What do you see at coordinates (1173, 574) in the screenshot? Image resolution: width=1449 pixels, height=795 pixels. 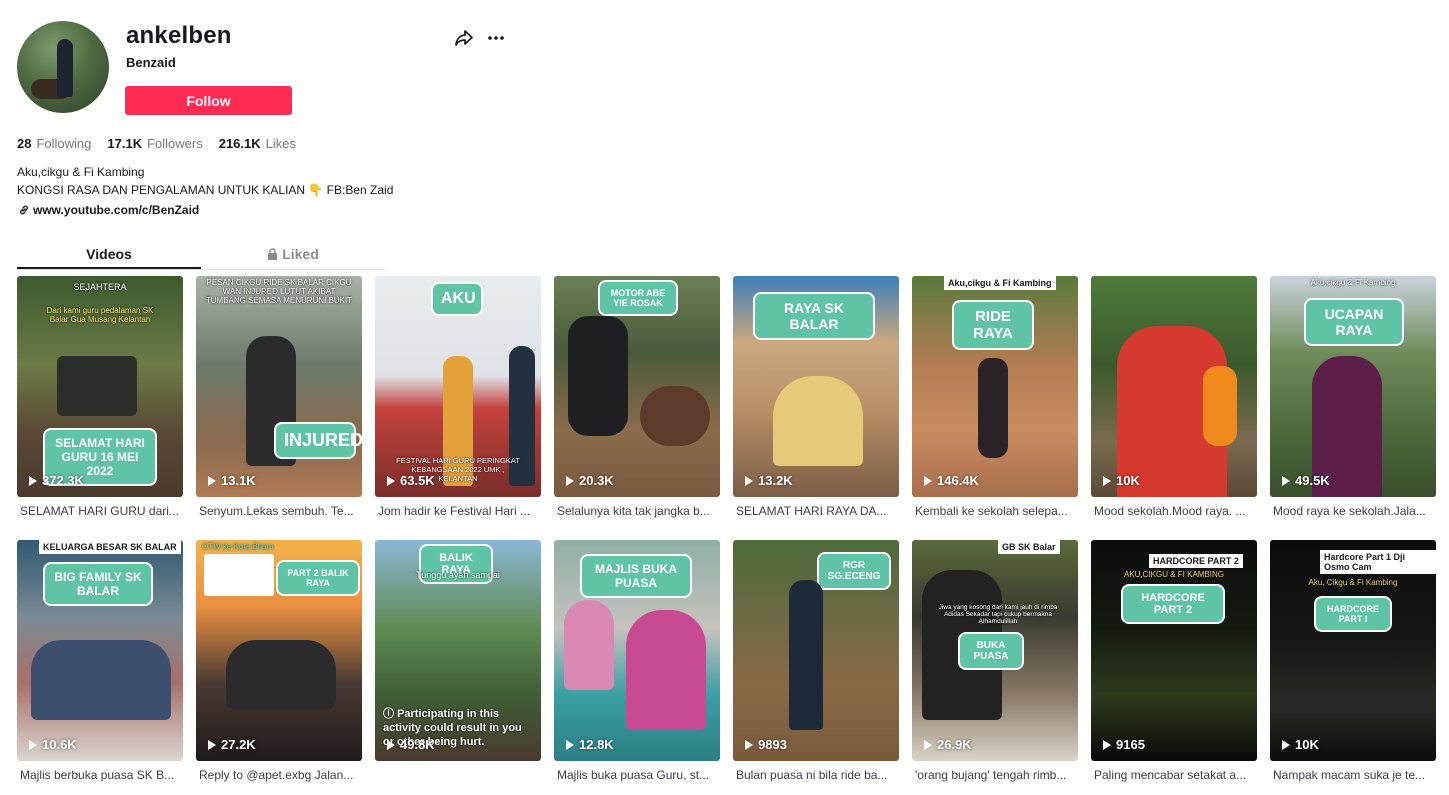 I see `video-overlay-text: AKU,CIKGU & FI KAMBING` at bounding box center [1173, 574].